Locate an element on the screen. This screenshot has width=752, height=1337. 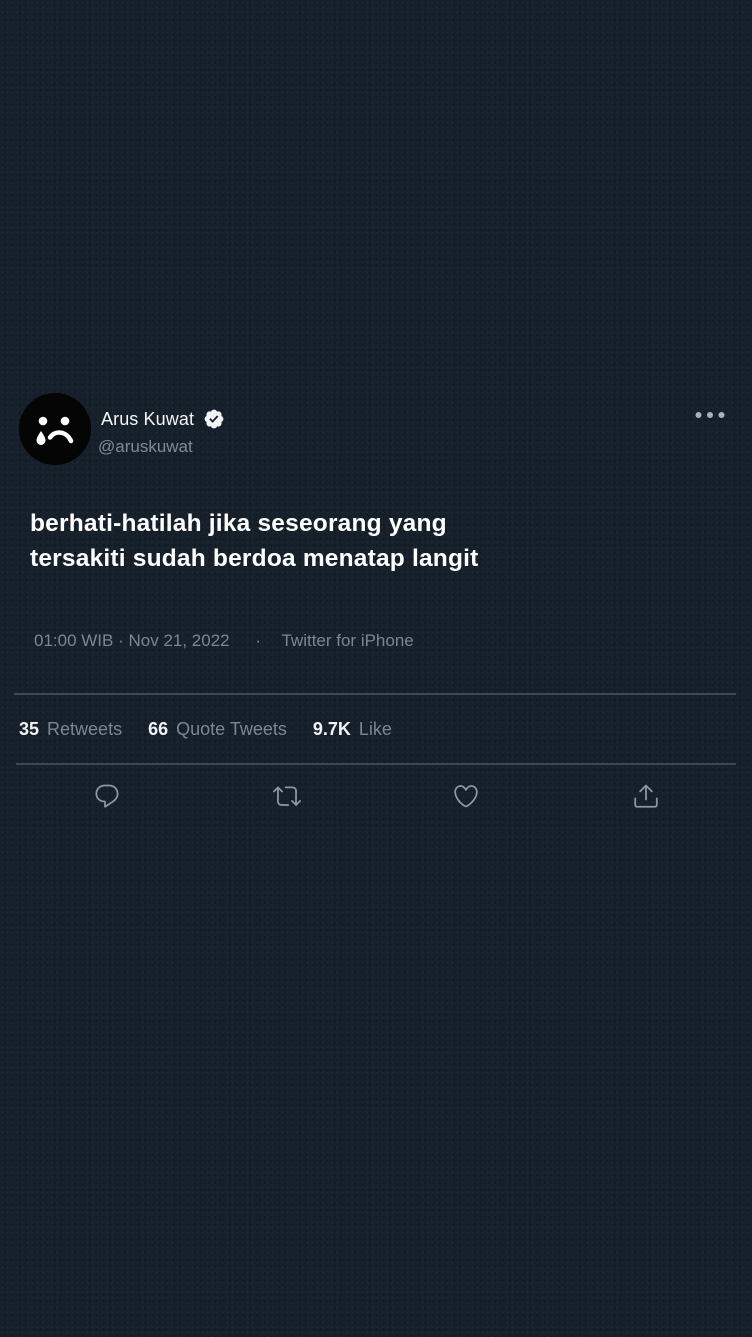
retweet-icon is located at coordinates (287, 796).